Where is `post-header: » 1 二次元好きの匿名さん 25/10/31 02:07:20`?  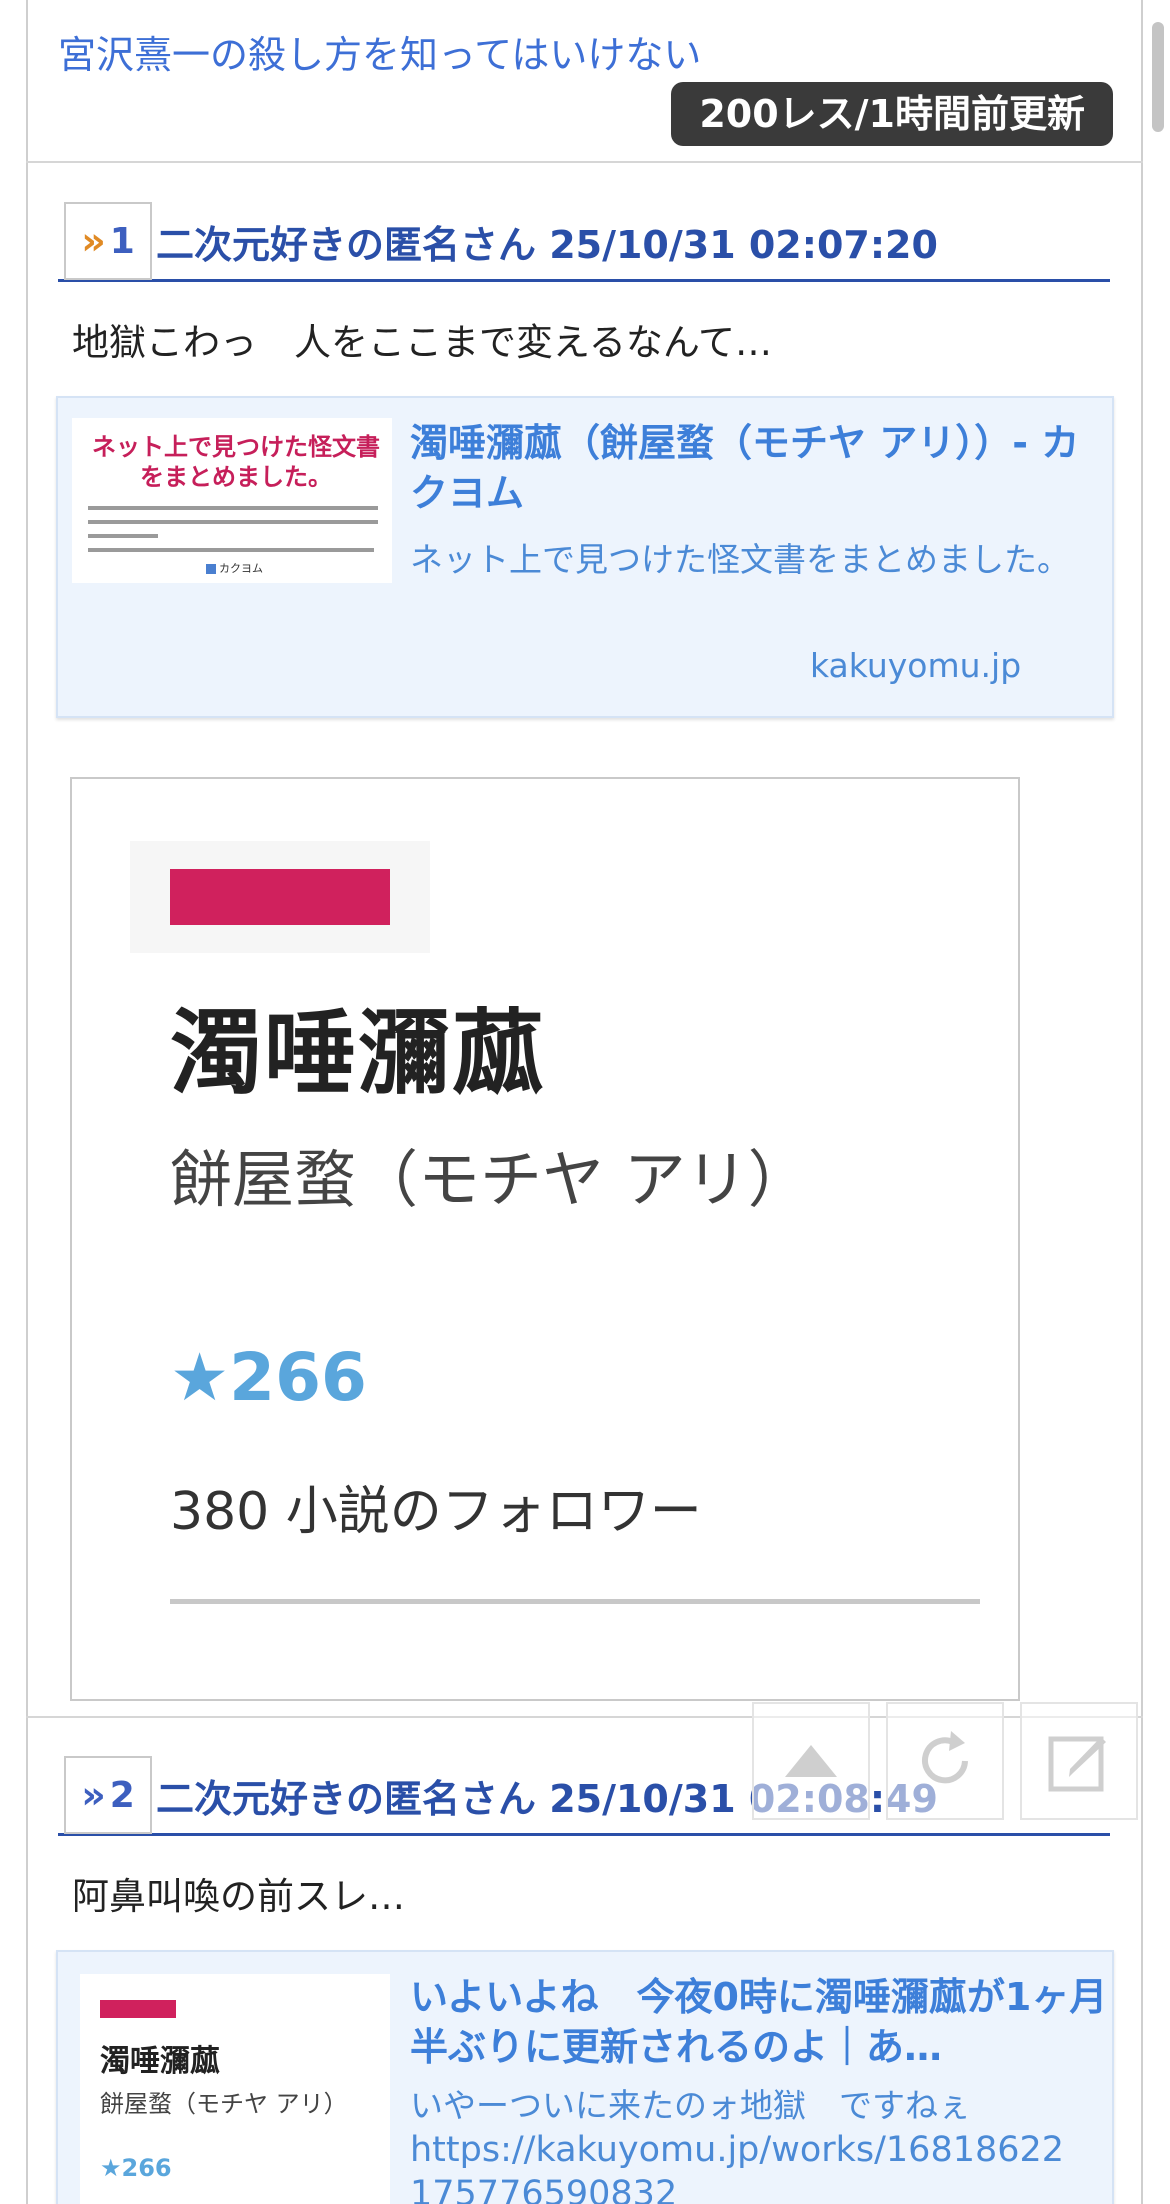
post-header: » 1 二次元好きの匿名さん 25/10/31 02:07:20 is located at coordinates (584, 237).